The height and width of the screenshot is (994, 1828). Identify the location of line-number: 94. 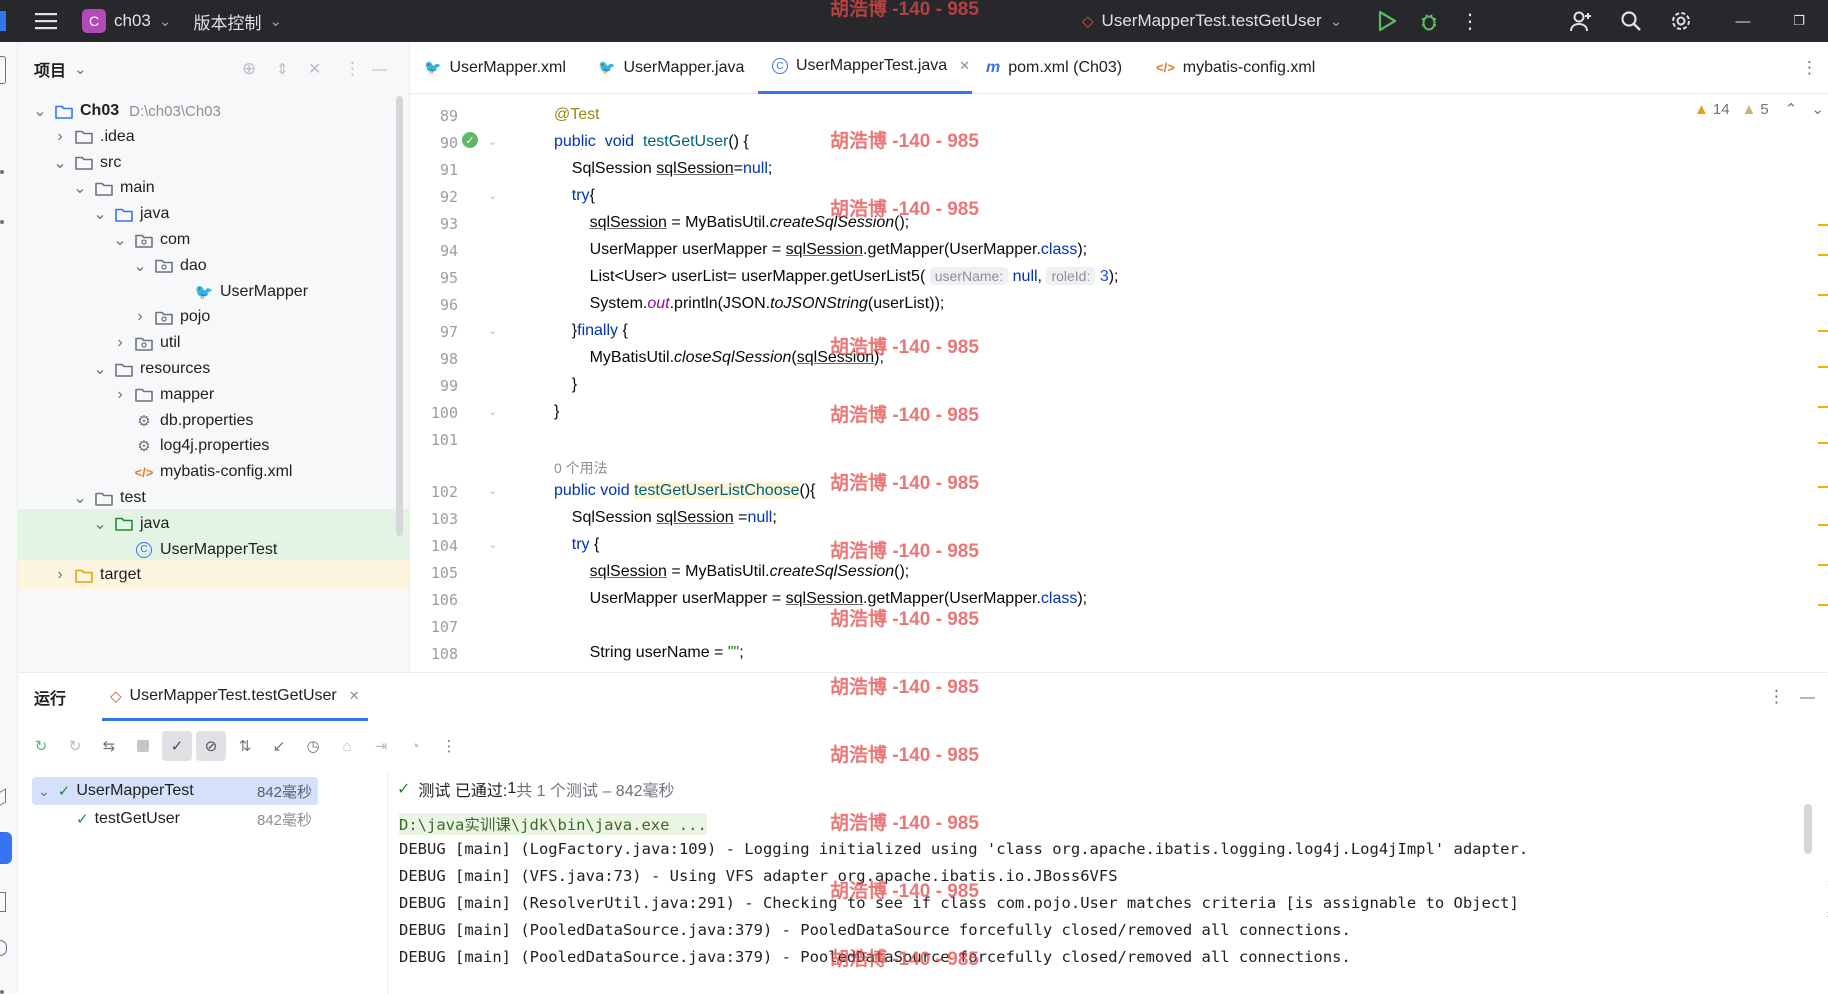
(434, 251).